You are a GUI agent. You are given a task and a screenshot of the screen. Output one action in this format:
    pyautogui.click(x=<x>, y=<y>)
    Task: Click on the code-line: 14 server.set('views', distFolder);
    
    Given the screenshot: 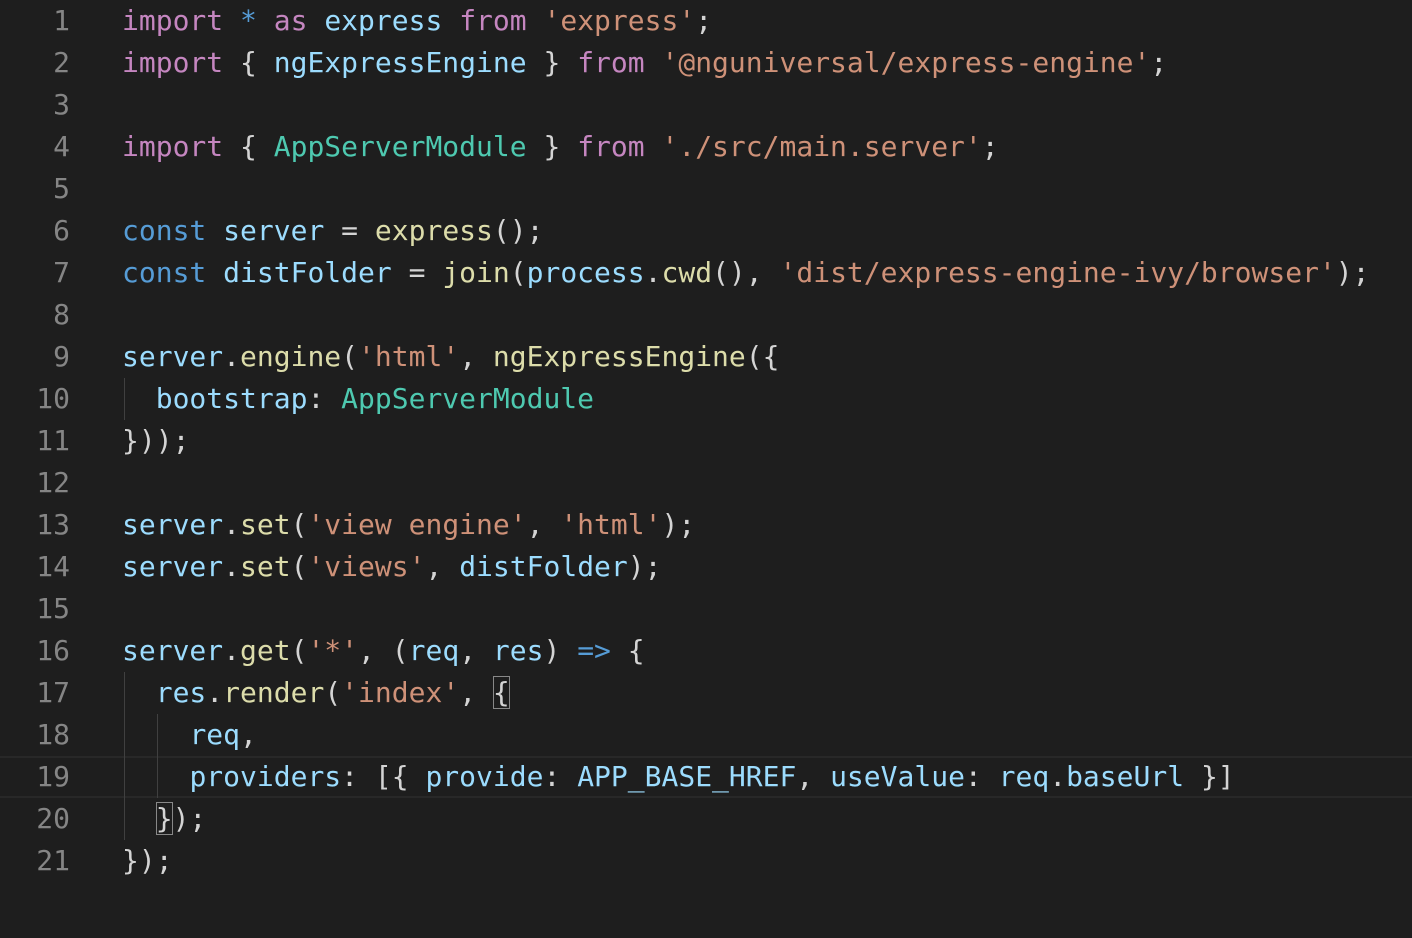 What is the action you would take?
    pyautogui.click(x=706, y=567)
    